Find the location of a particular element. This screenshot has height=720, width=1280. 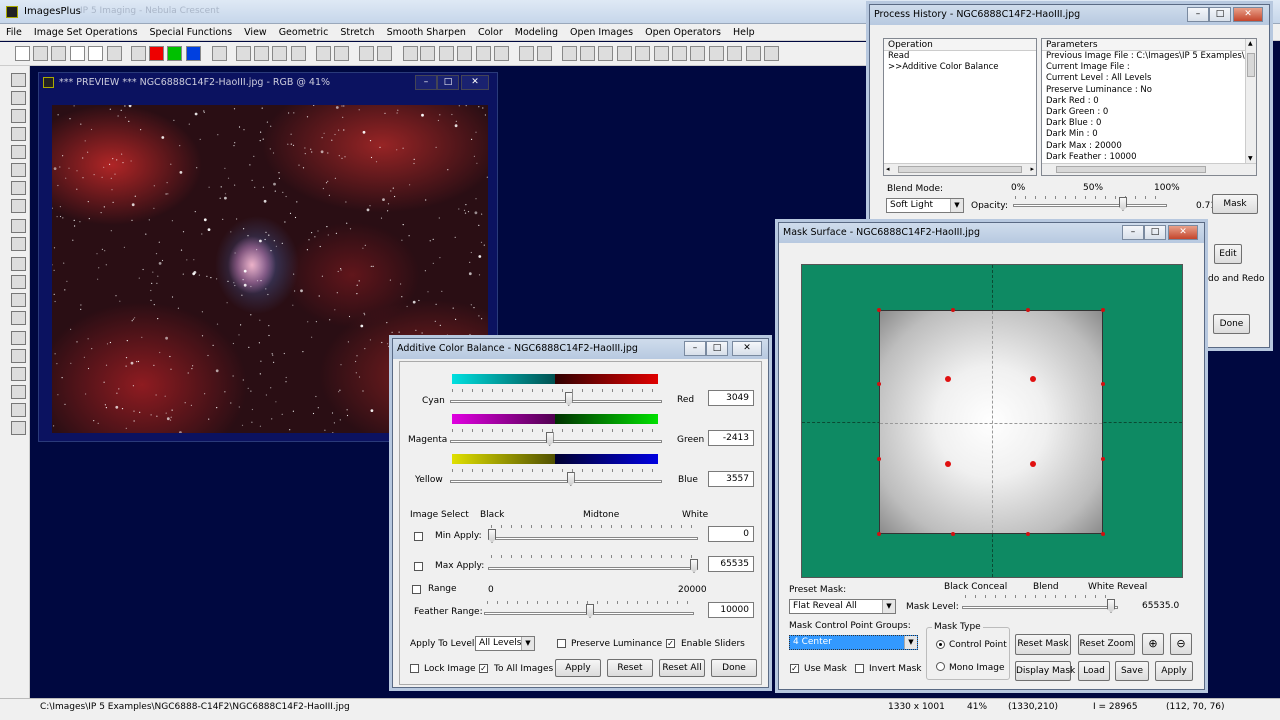

acb-maximize-button: □ is located at coordinates (717, 348).